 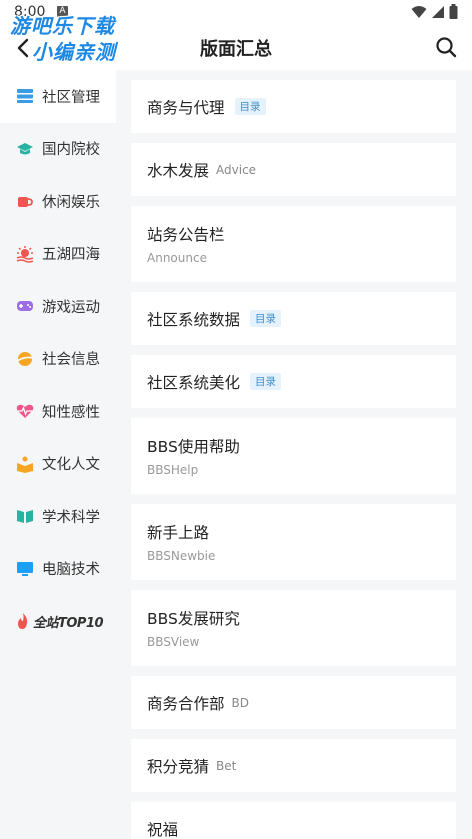 What do you see at coordinates (71, 150) in the screenshot?
I see `sidebar-item-label: 国内院校` at bounding box center [71, 150].